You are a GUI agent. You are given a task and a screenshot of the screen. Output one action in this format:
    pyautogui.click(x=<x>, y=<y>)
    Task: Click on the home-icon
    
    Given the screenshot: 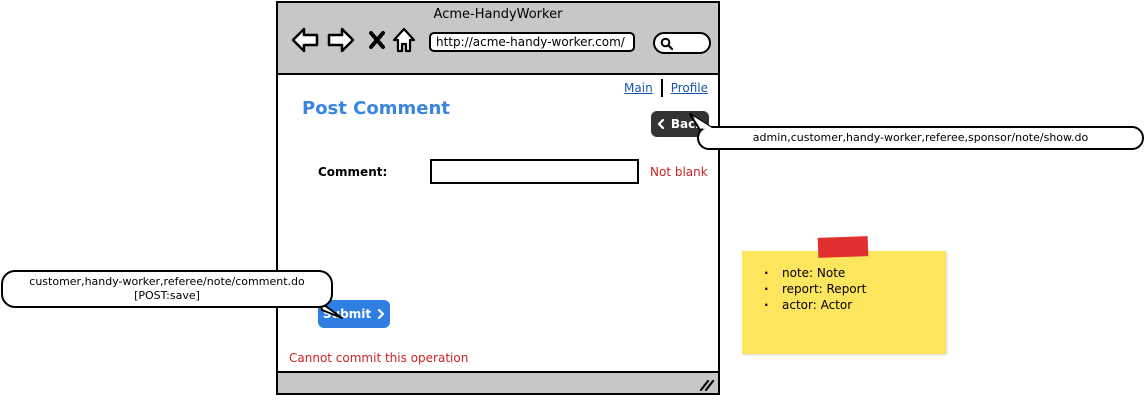 What is the action you would take?
    pyautogui.click(x=405, y=40)
    